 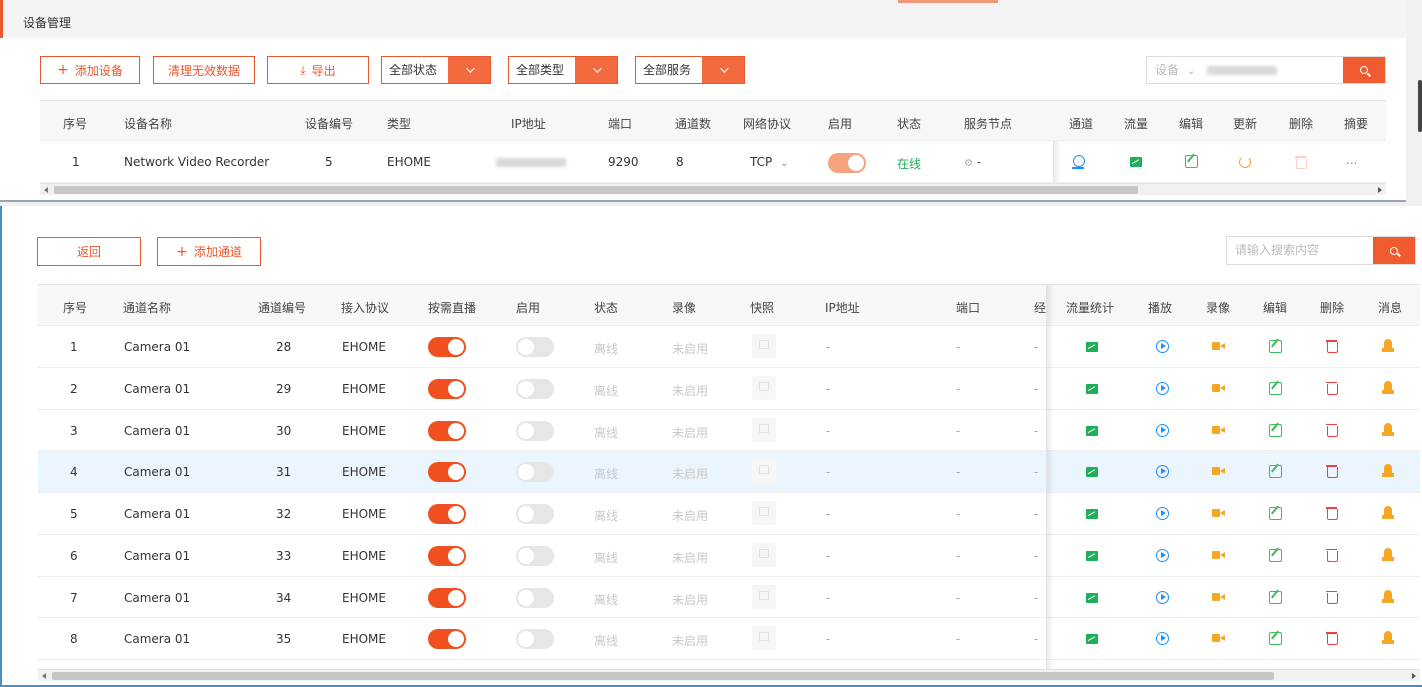 I want to click on table-row: 6 Camera 01 33 EHOME 离线 未启用 - - -, so click(x=729, y=555).